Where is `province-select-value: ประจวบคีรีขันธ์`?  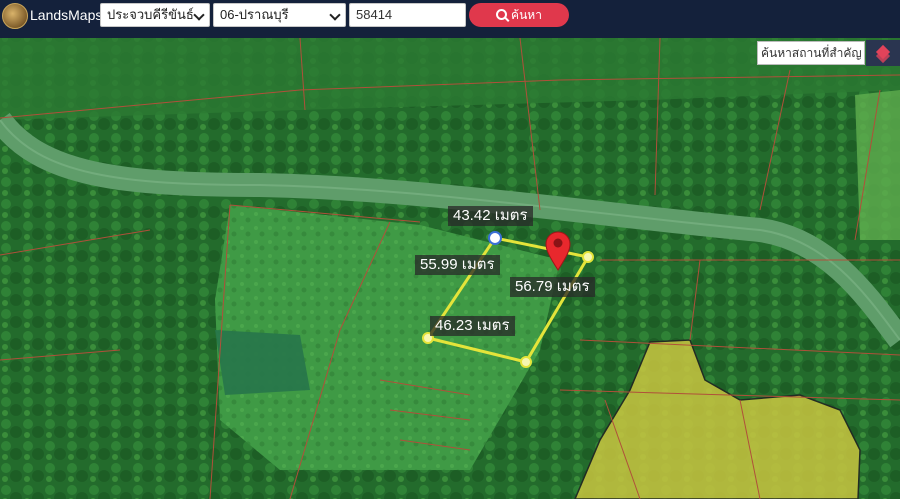
province-select-value: ประจวบคีรีขันธ์ is located at coordinates (150, 14).